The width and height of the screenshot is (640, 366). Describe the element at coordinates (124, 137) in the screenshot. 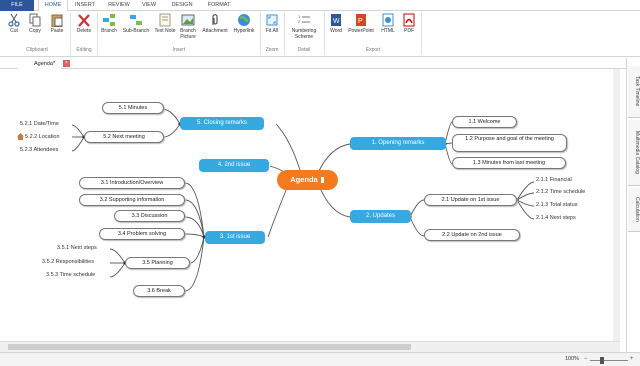

I see `subtopic-next-meeting: 5.2 Next meeting` at that location.